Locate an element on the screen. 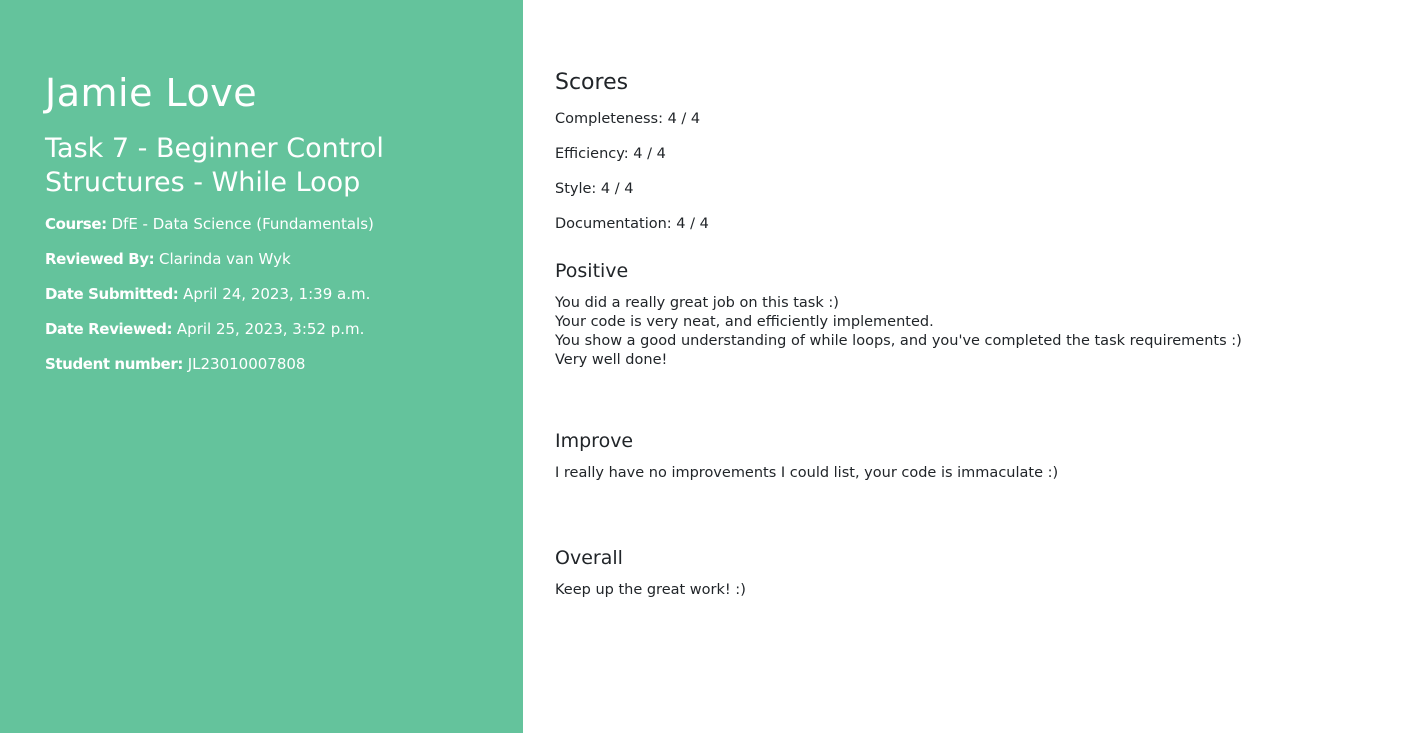  reviewed-row: Date Reviewed: April 25, 2023, 3:52 p.m. is located at coordinates (284, 329).